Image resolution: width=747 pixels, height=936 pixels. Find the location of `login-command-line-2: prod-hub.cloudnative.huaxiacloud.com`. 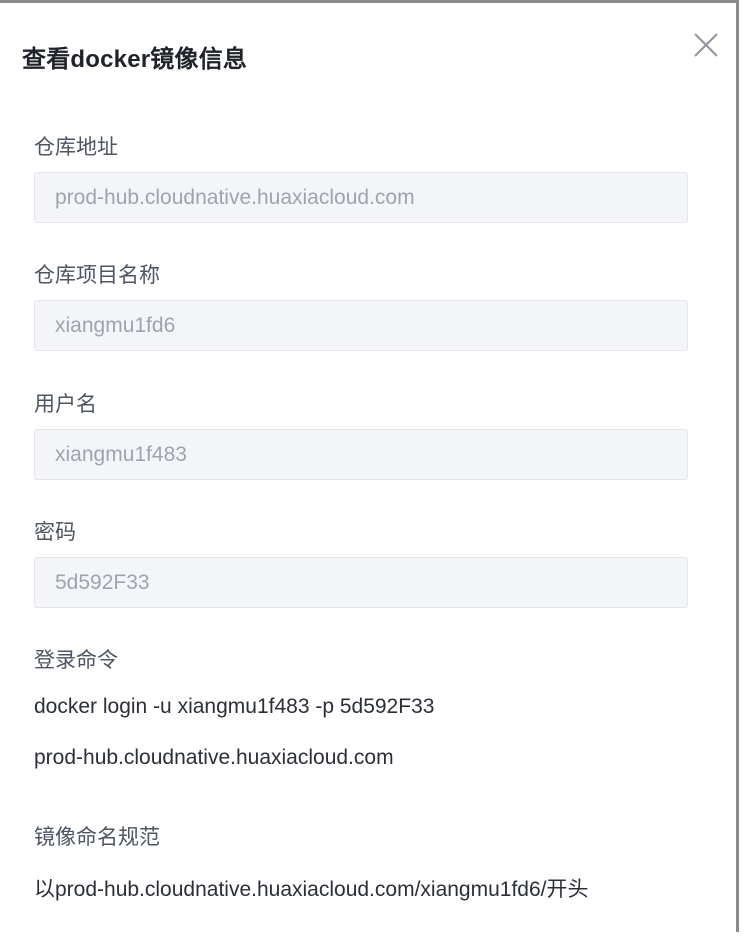

login-command-line-2: prod-hub.cloudnative.huaxiacloud.com is located at coordinates (214, 757).